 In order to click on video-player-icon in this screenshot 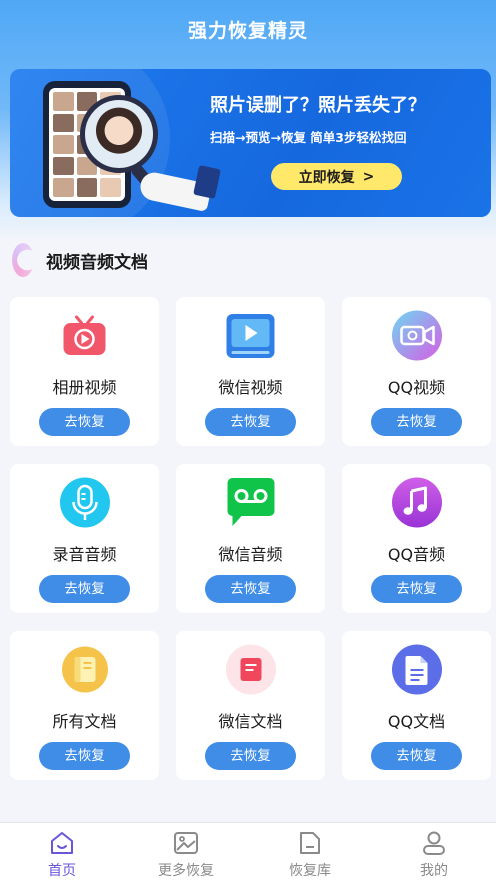, I will do `click(250, 335)`.